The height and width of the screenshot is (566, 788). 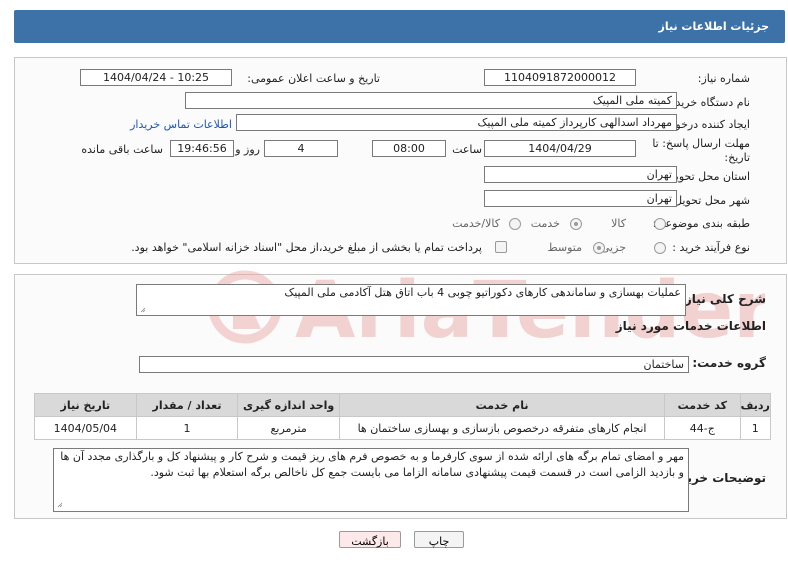 What do you see at coordinates (476, 223) in the screenshot?
I see `category-goods-service-label: کالا/خدمت` at bounding box center [476, 223].